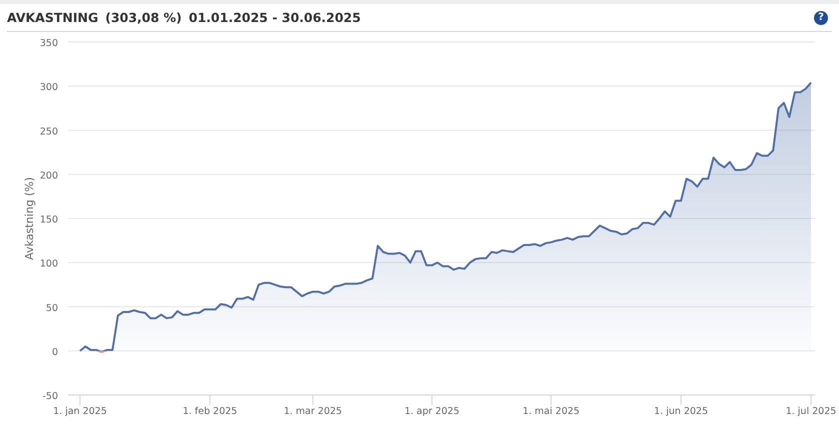  I want to click on axis-label: 300, so click(49, 88).